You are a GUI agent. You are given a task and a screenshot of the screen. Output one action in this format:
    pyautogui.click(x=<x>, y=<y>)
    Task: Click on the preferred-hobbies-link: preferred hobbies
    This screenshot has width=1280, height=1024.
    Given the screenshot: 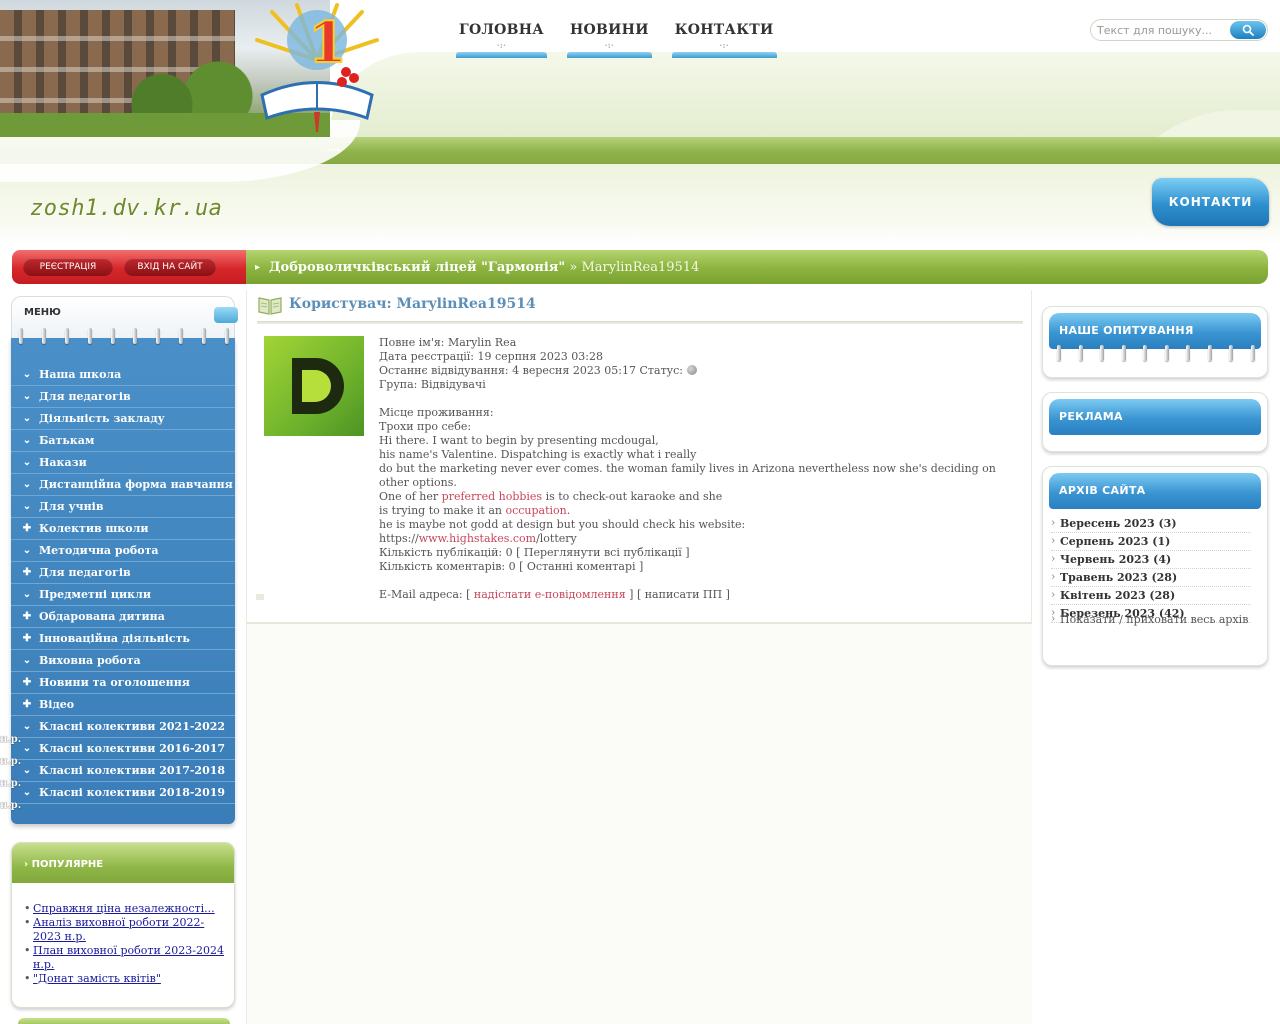 What is the action you would take?
    pyautogui.click(x=492, y=496)
    